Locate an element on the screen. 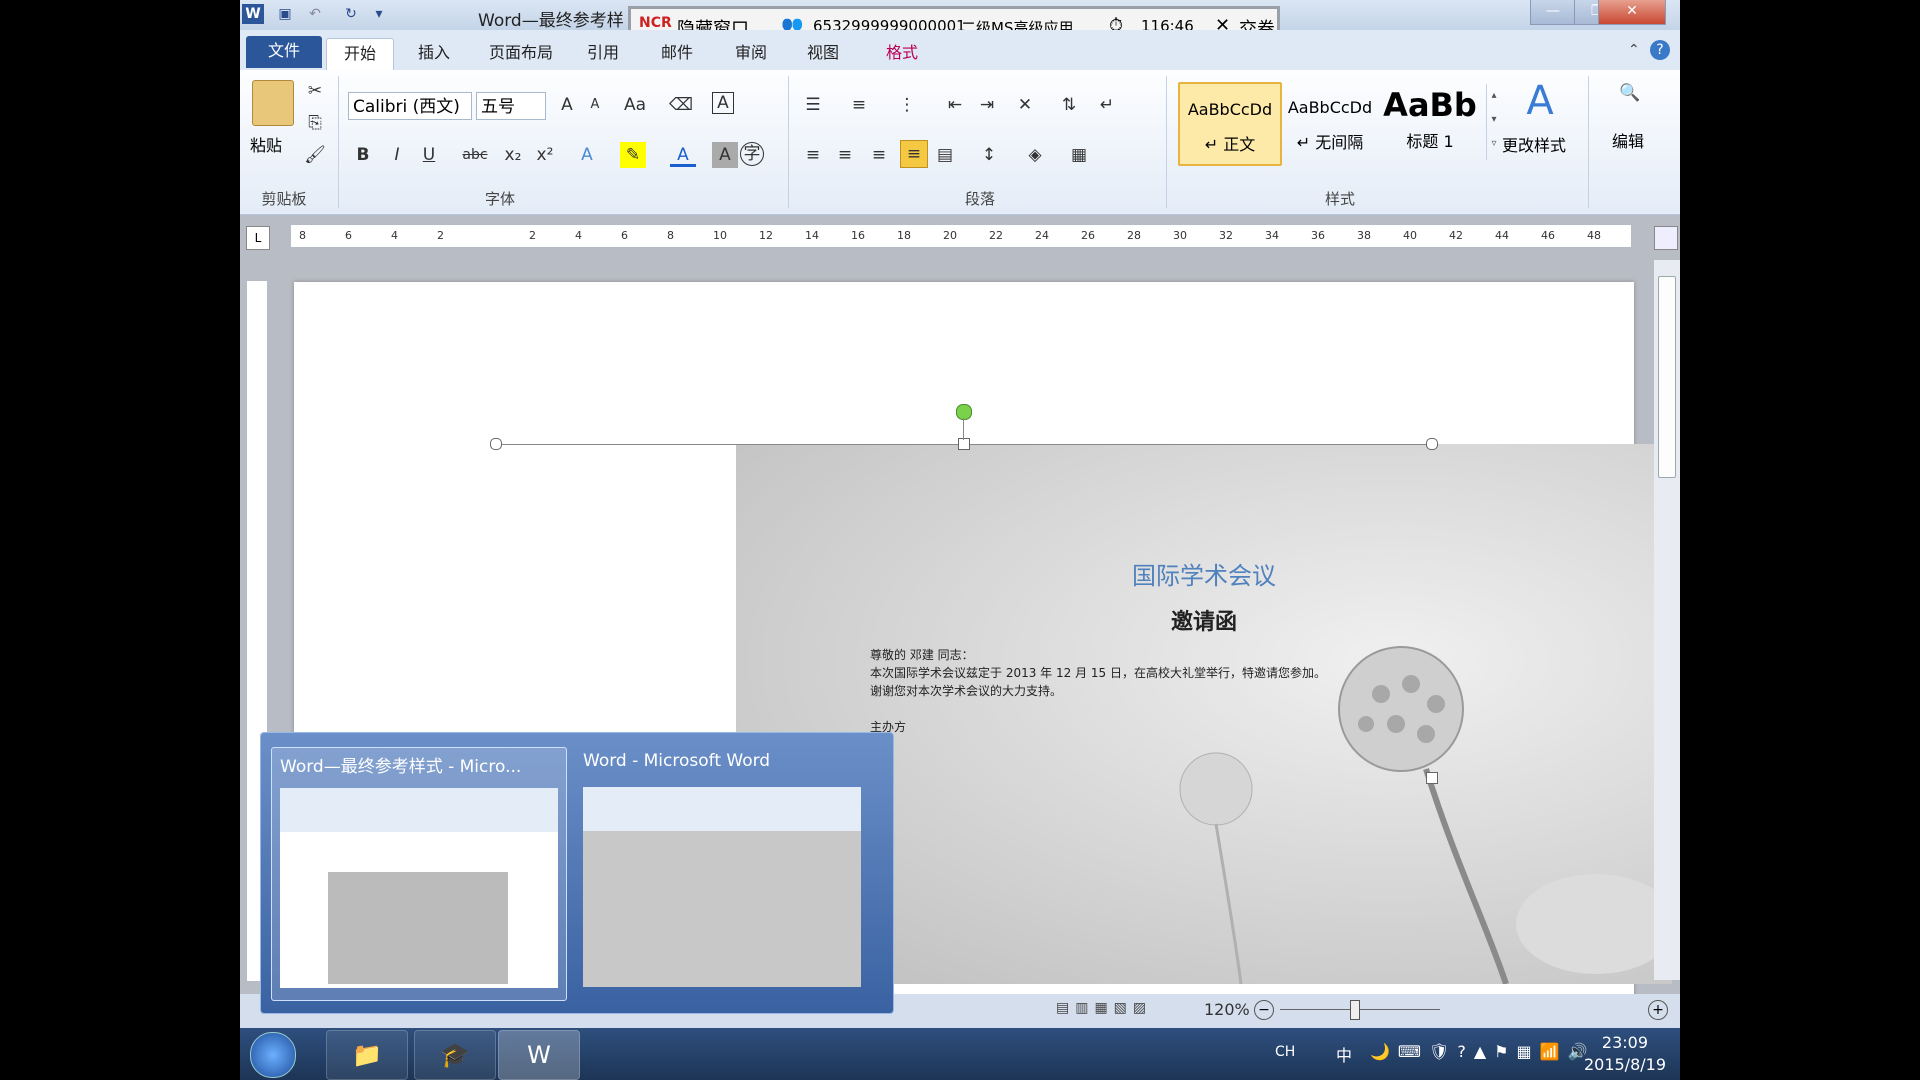 This screenshot has height=1080, width=1920. decrease-indent-icon: ⇤ is located at coordinates (955, 105).